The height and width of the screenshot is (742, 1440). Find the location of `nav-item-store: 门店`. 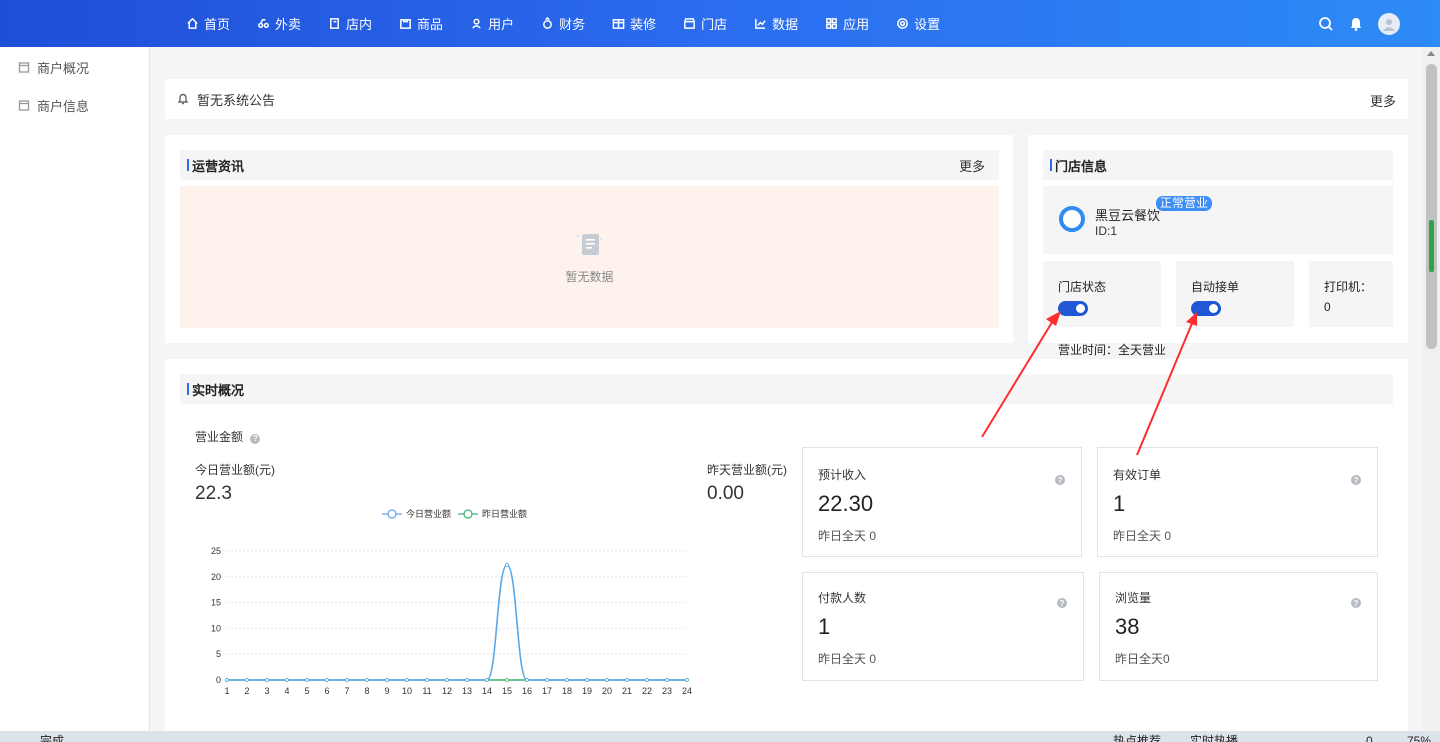

nav-item-store: 门店 is located at coordinates (704, 23).